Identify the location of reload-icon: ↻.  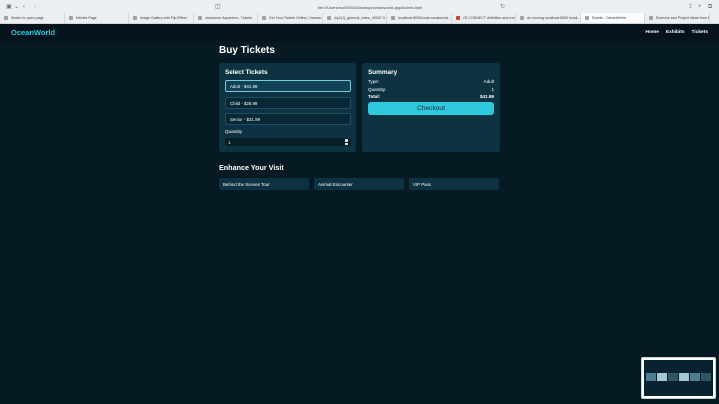
(502, 7).